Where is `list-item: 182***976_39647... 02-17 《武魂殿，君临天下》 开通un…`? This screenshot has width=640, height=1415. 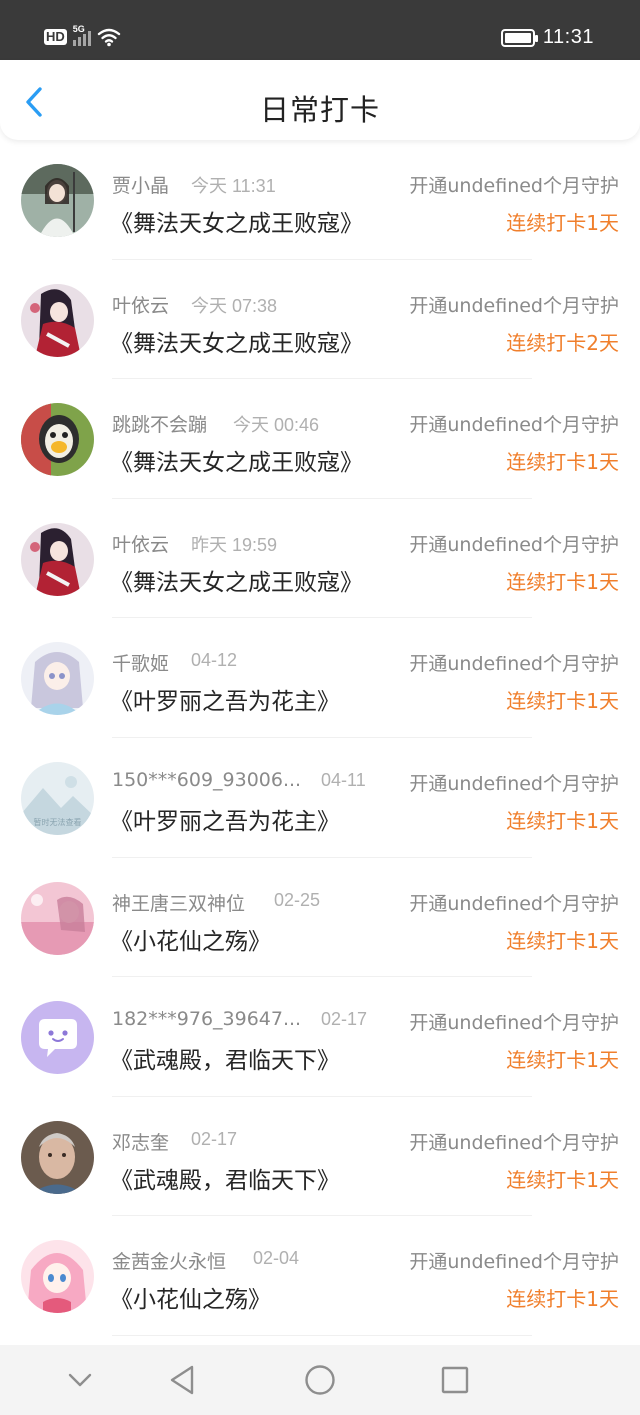 list-item: 182***976_39647... 02-17 《武魂殿，君临天下》 开通un… is located at coordinates (320, 1037).